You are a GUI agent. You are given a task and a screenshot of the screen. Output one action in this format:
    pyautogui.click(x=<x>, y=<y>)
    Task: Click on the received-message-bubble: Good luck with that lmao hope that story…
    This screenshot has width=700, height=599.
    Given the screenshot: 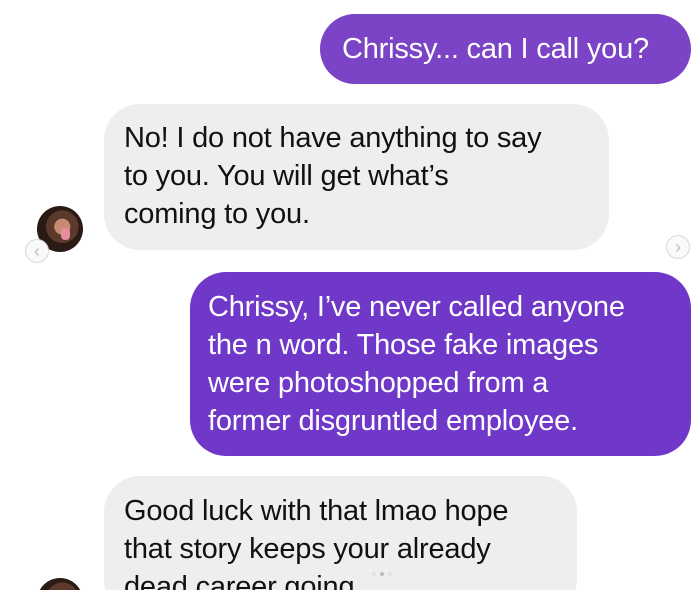 What is the action you would take?
    pyautogui.click(x=340, y=537)
    